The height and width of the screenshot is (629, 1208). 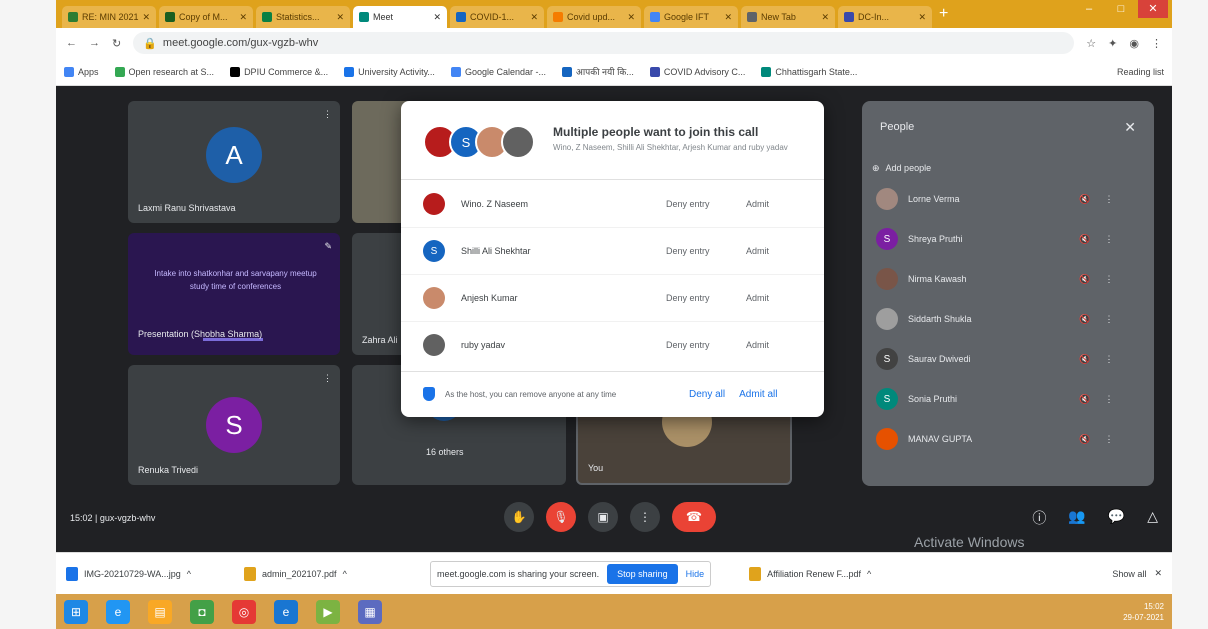 I want to click on stop-sharing-button: Stop sharing, so click(x=642, y=573).